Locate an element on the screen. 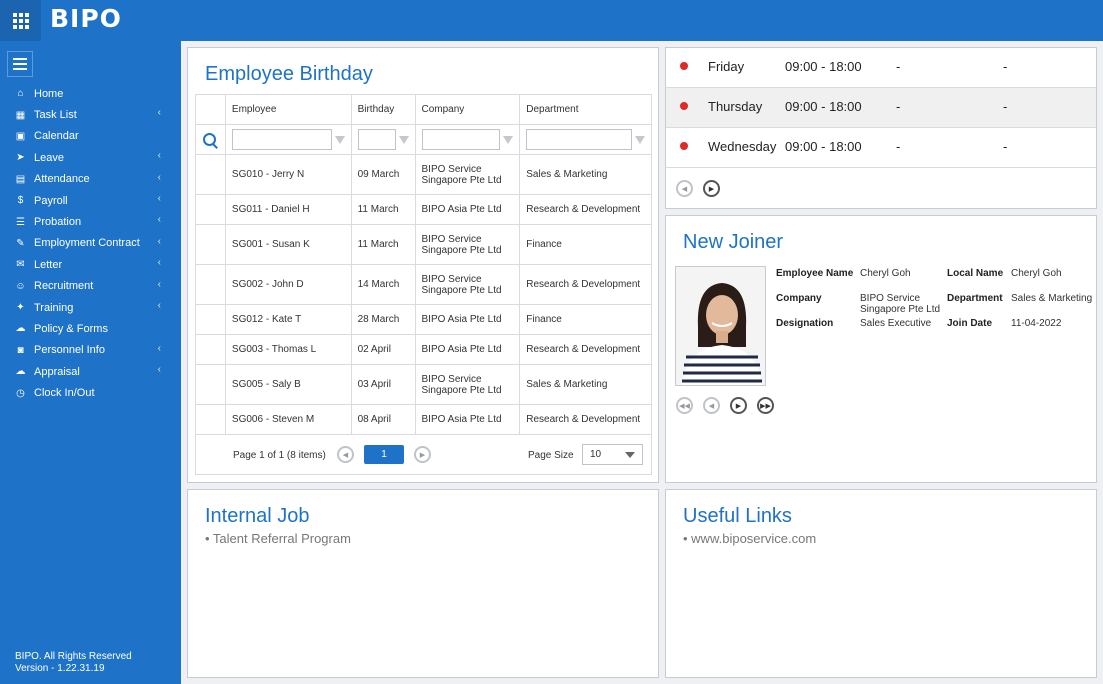 The width and height of the screenshot is (1103, 684). sidebar-item-leave: ➤ Leave ‹ is located at coordinates (90, 157).